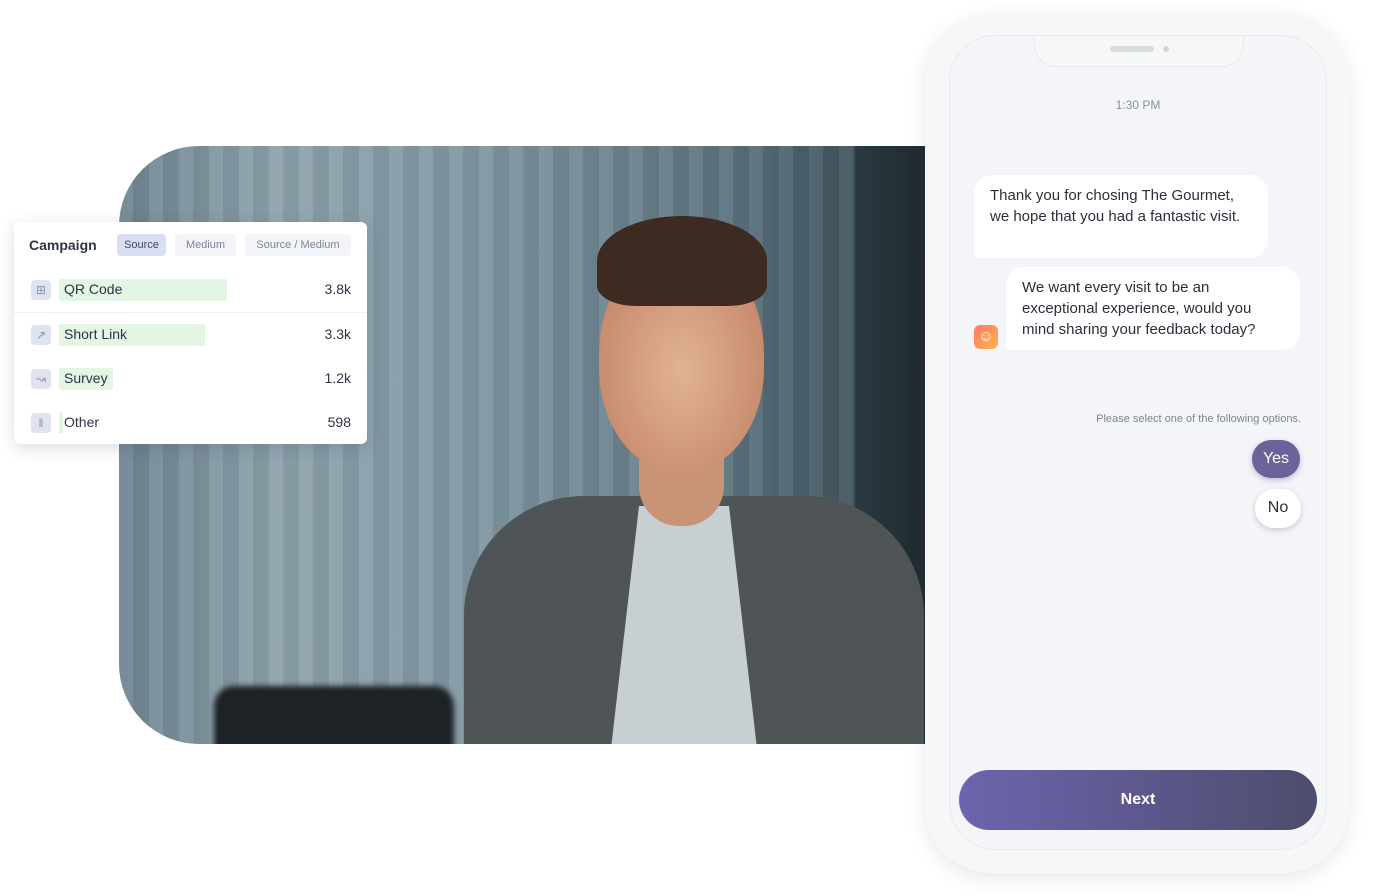 This screenshot has width=1394, height=896. I want to click on option-no-button: No, so click(1278, 508).